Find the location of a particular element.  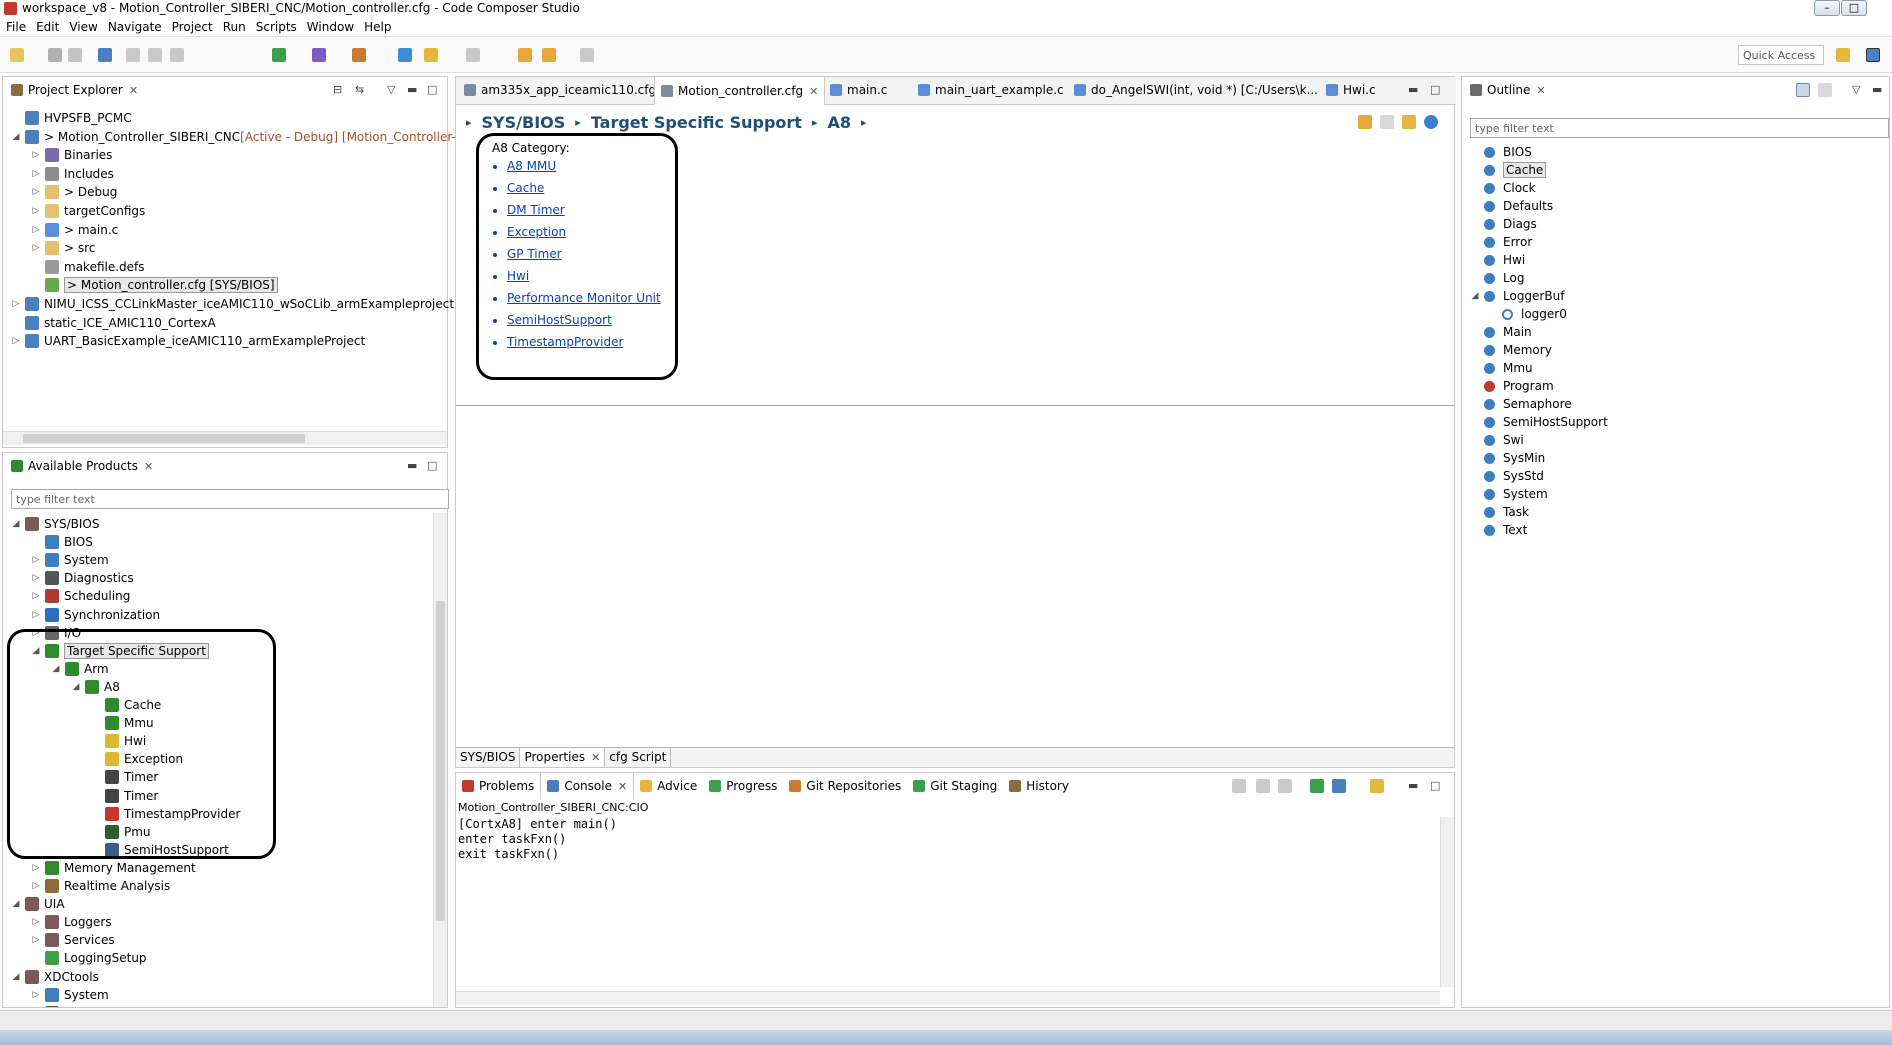

products-tree-item: BIOS is located at coordinates (62, 542).